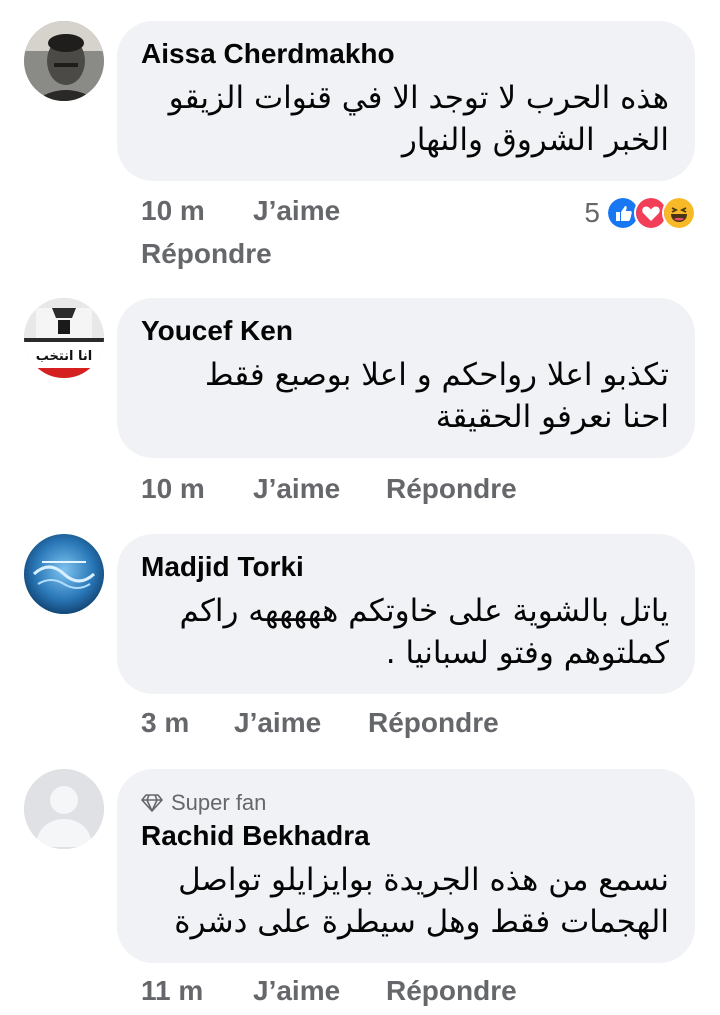 Image resolution: width=720 pixels, height=1015 pixels. I want to click on comment-text-line: كملتوهم وفتو لسبانيا ., so click(527, 653).